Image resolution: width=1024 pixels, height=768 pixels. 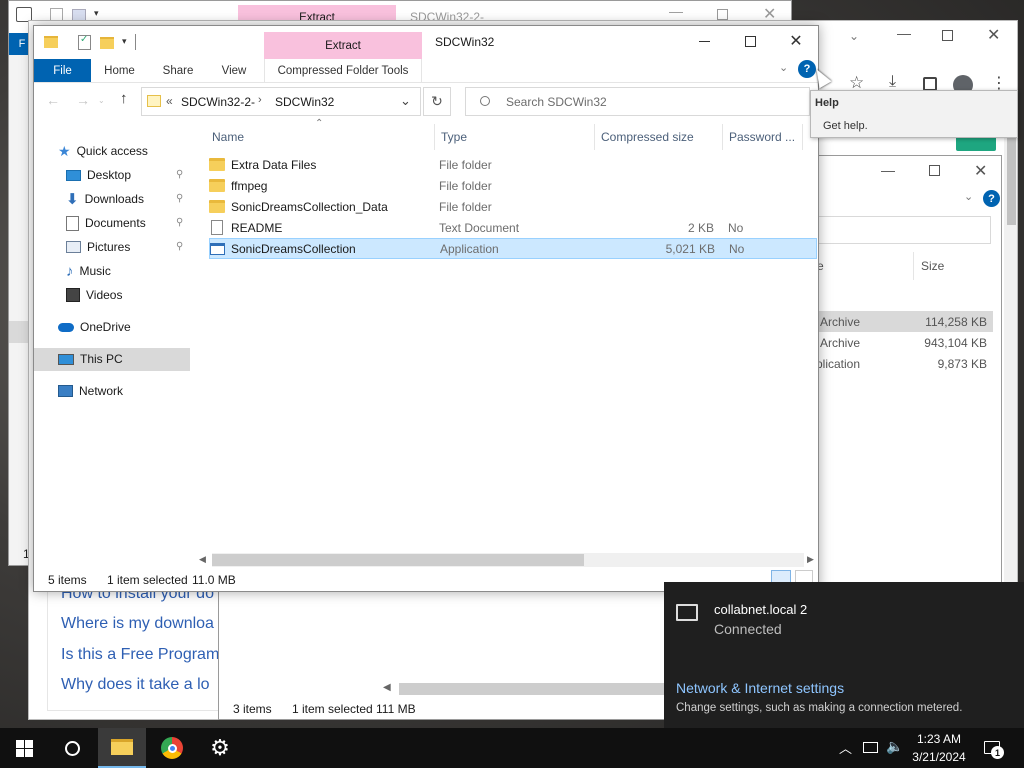 I want to click on customize-toolbar-icon: ▾, so click(x=124, y=41).